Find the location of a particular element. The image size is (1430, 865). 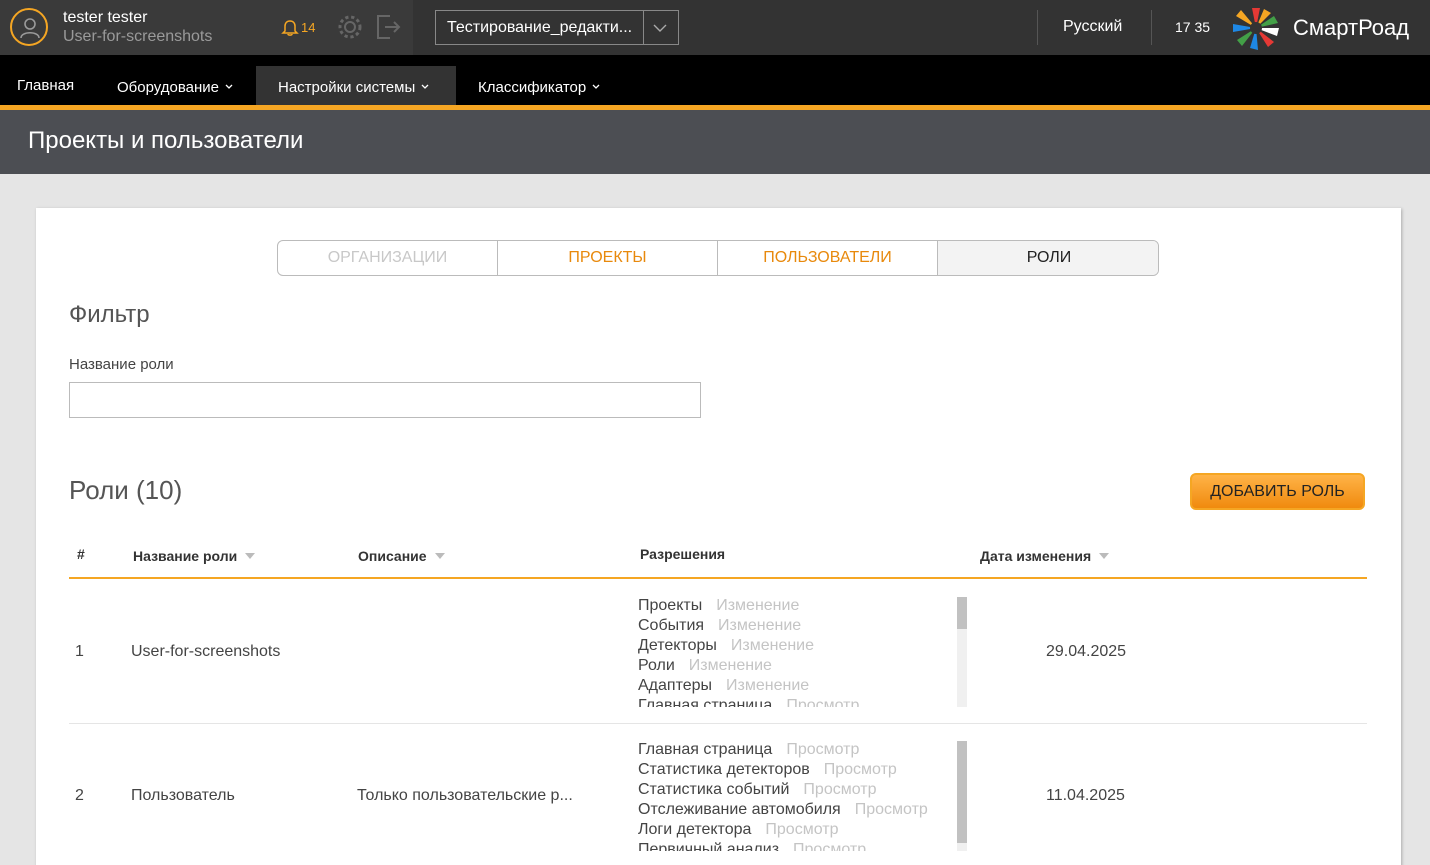

column-header-label: Дата изменения is located at coordinates (1036, 556).